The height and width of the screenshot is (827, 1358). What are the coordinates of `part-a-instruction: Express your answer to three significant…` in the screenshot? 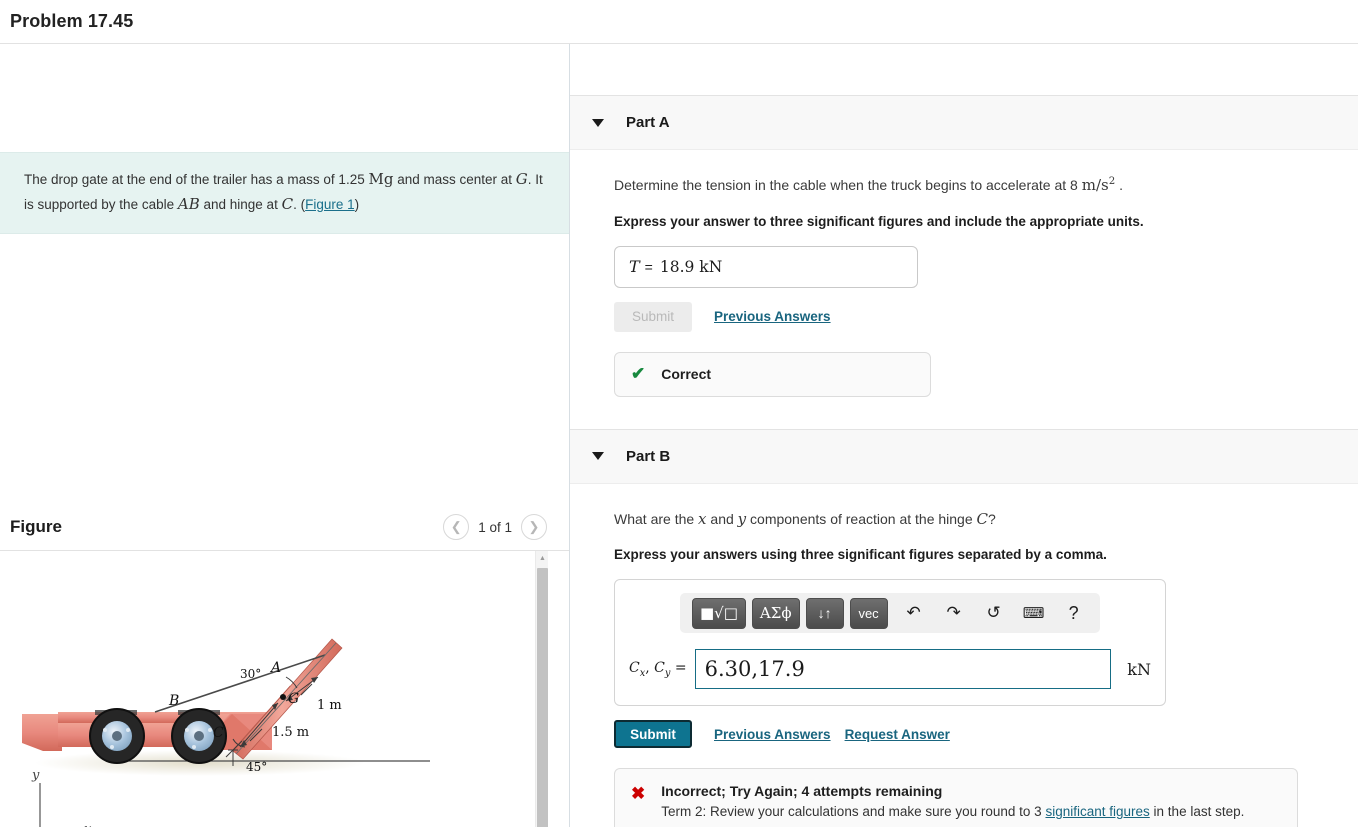 It's located at (879, 221).